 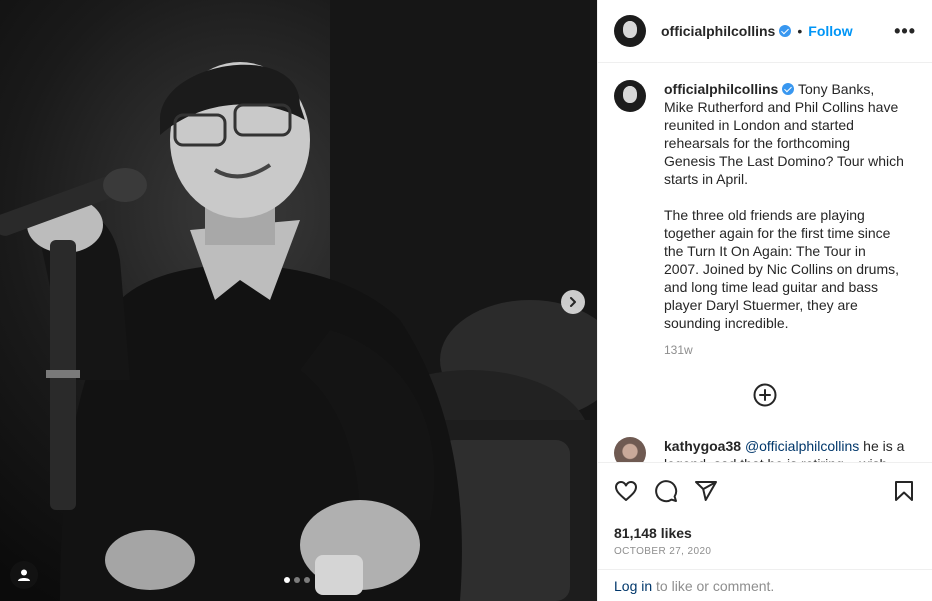 I want to click on more-options-button: •••, so click(x=905, y=31).